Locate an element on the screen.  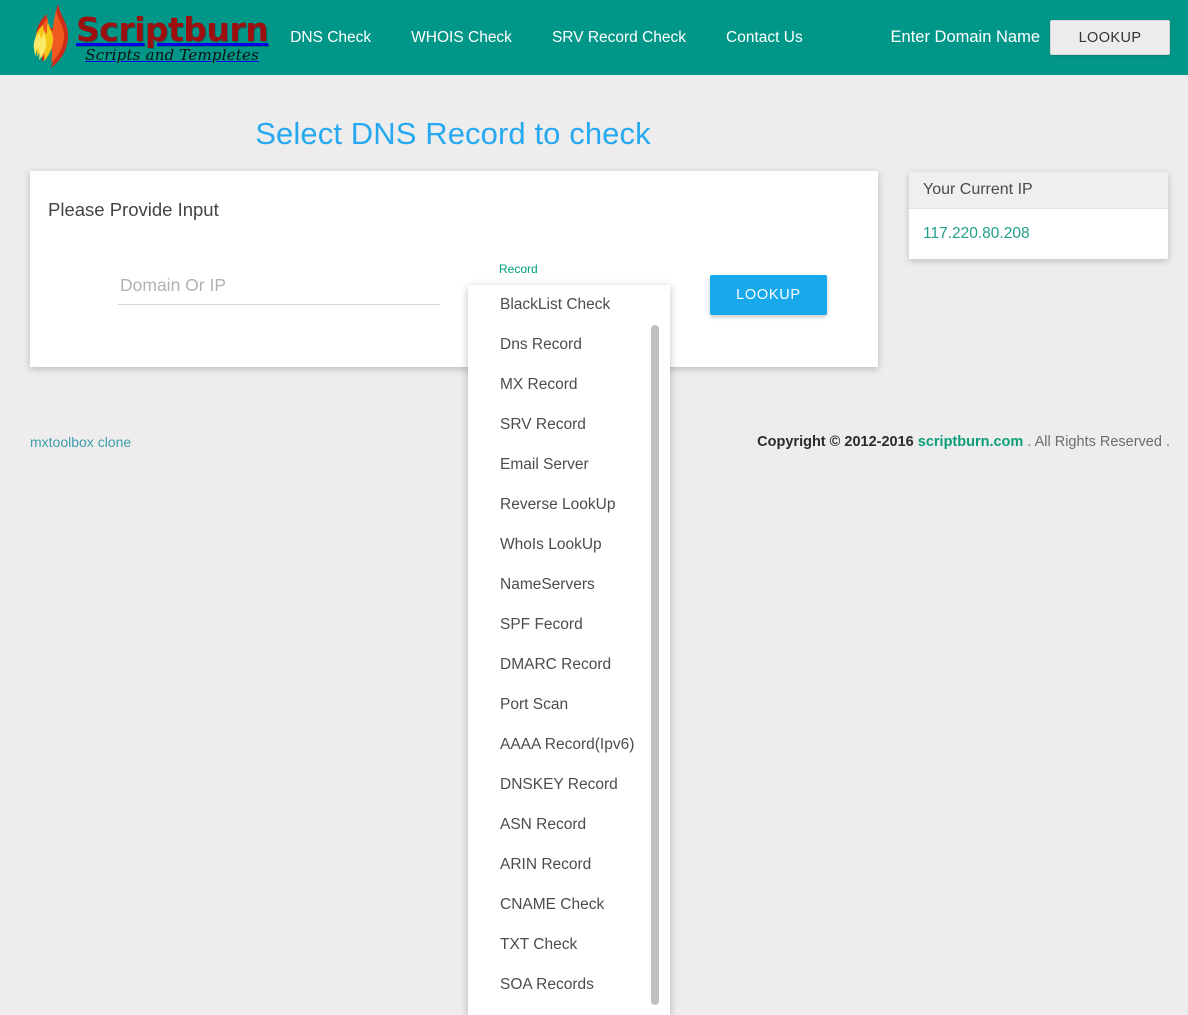
page-title: Select DNS Record to check is located at coordinates (453, 133).